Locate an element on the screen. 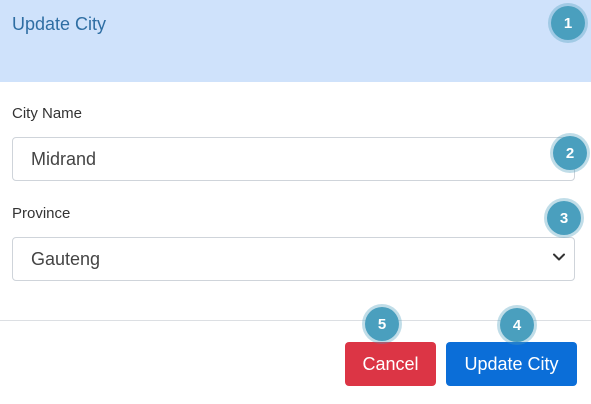 This screenshot has height=404, width=591. update-city-button: Update City is located at coordinates (511, 364).